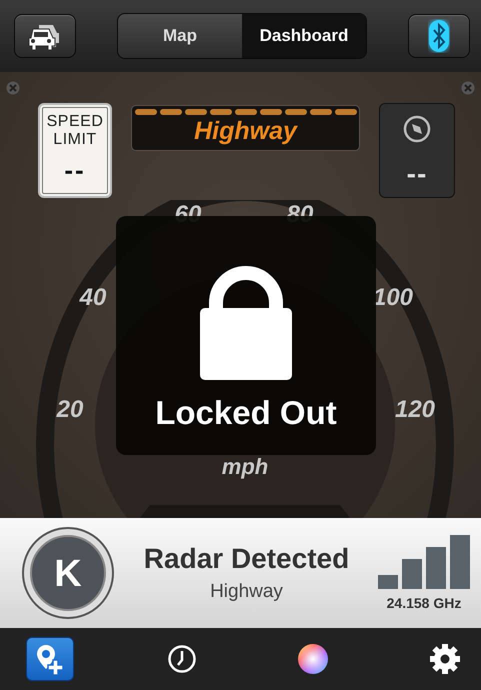  What do you see at coordinates (188, 214) in the screenshot?
I see `speed-tick-label: 60` at bounding box center [188, 214].